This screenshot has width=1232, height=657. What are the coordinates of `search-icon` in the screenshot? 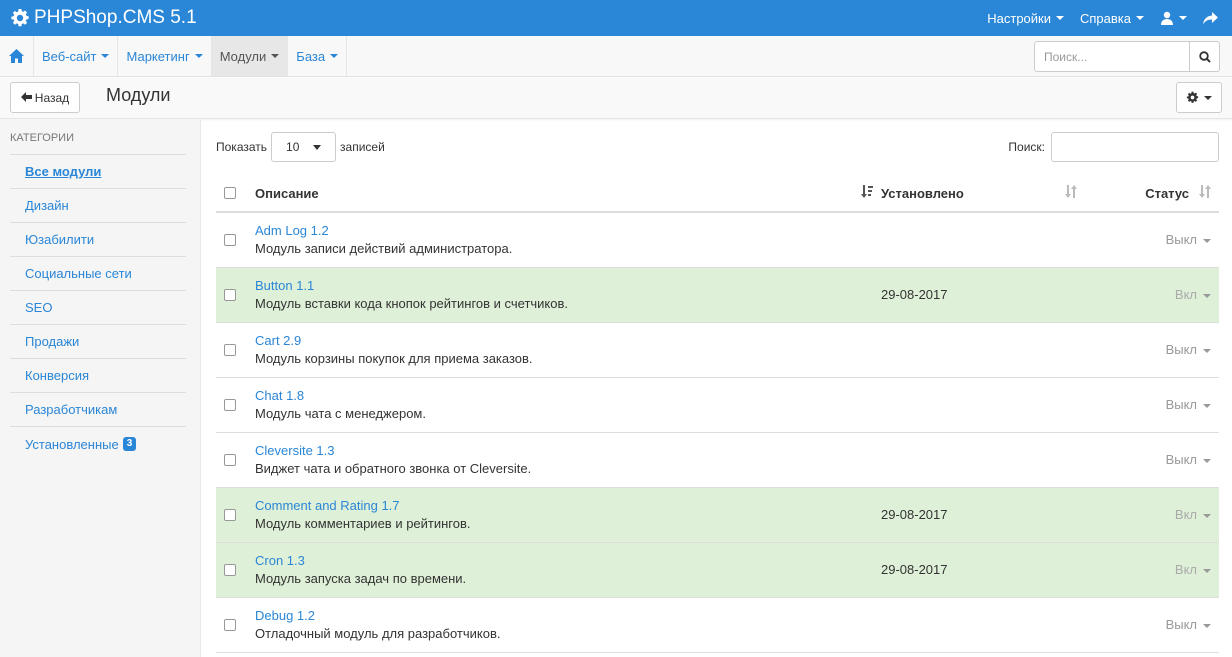 It's located at (1204, 56).